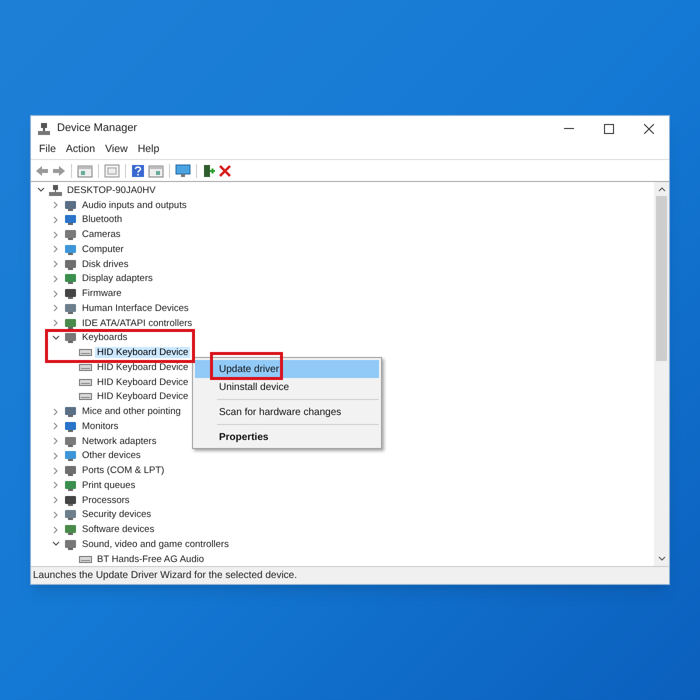  What do you see at coordinates (225, 170) in the screenshot?
I see `delete-icon` at bounding box center [225, 170].